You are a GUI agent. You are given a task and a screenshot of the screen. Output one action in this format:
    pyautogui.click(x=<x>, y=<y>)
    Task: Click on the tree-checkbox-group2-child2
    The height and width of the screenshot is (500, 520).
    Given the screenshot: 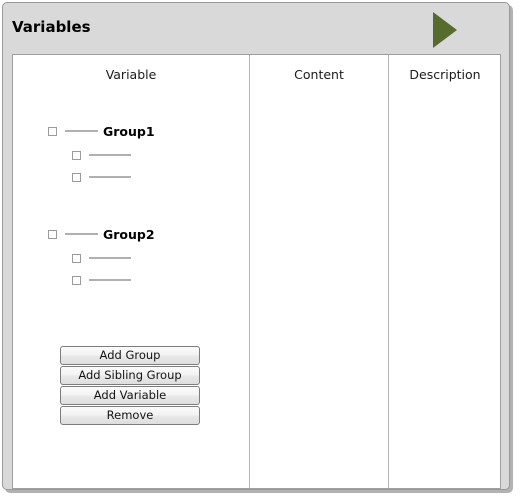 What is the action you would take?
    pyautogui.click(x=76, y=280)
    